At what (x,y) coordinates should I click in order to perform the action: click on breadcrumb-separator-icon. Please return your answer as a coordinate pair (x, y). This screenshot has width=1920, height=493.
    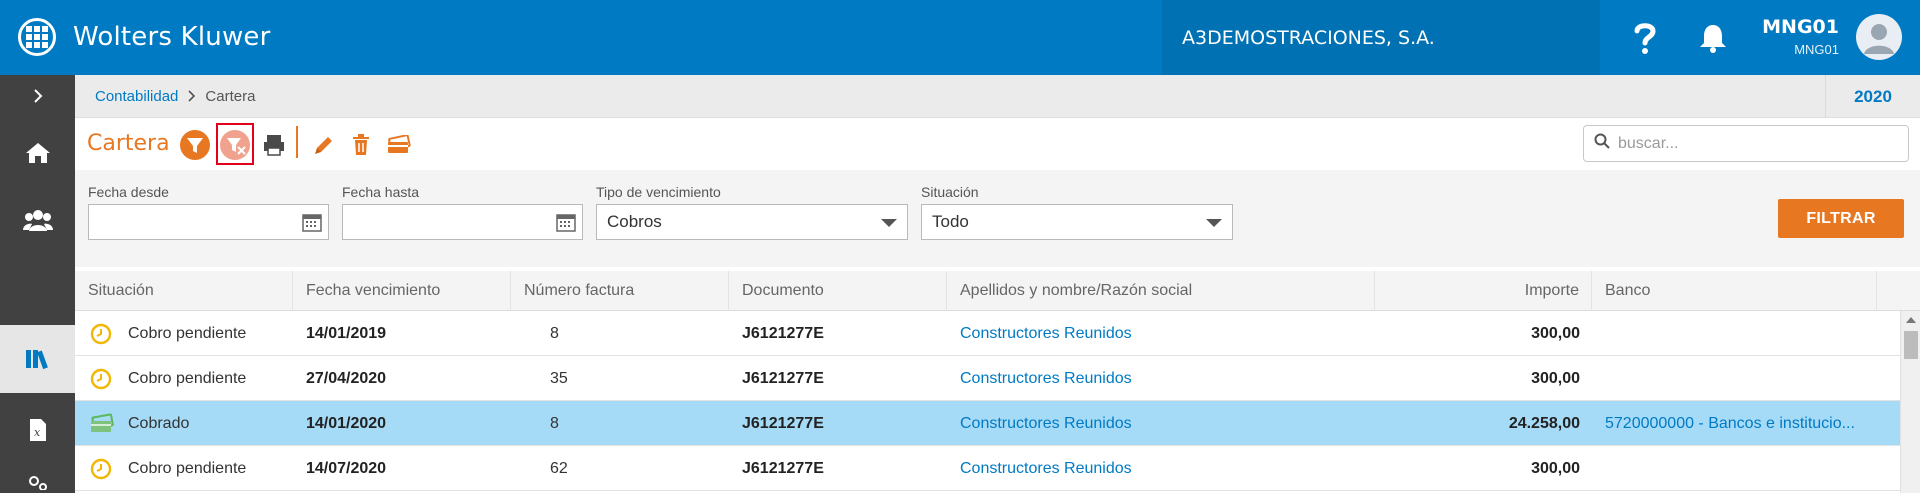
    Looking at the image, I should click on (191, 97).